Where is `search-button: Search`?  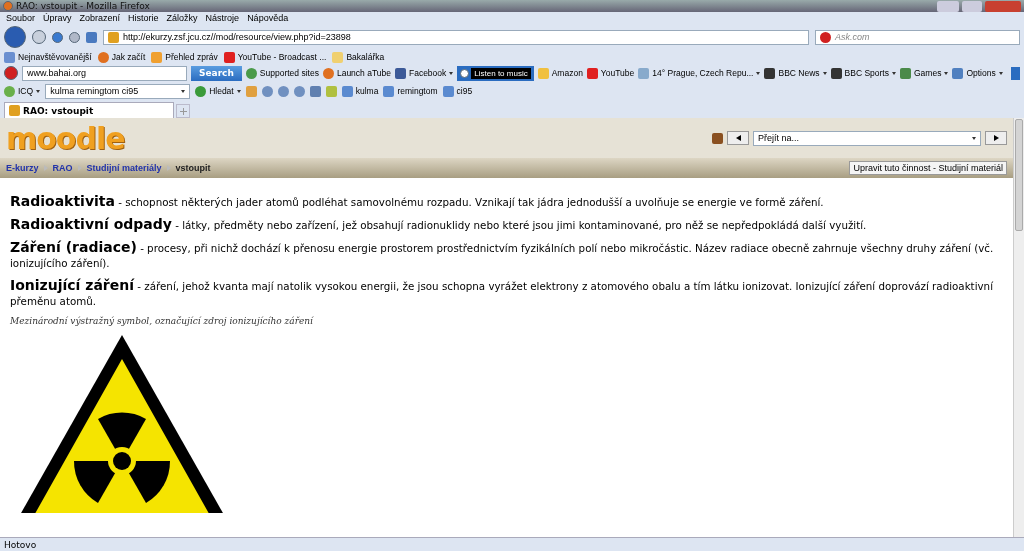
search-button: Search is located at coordinates (216, 73).